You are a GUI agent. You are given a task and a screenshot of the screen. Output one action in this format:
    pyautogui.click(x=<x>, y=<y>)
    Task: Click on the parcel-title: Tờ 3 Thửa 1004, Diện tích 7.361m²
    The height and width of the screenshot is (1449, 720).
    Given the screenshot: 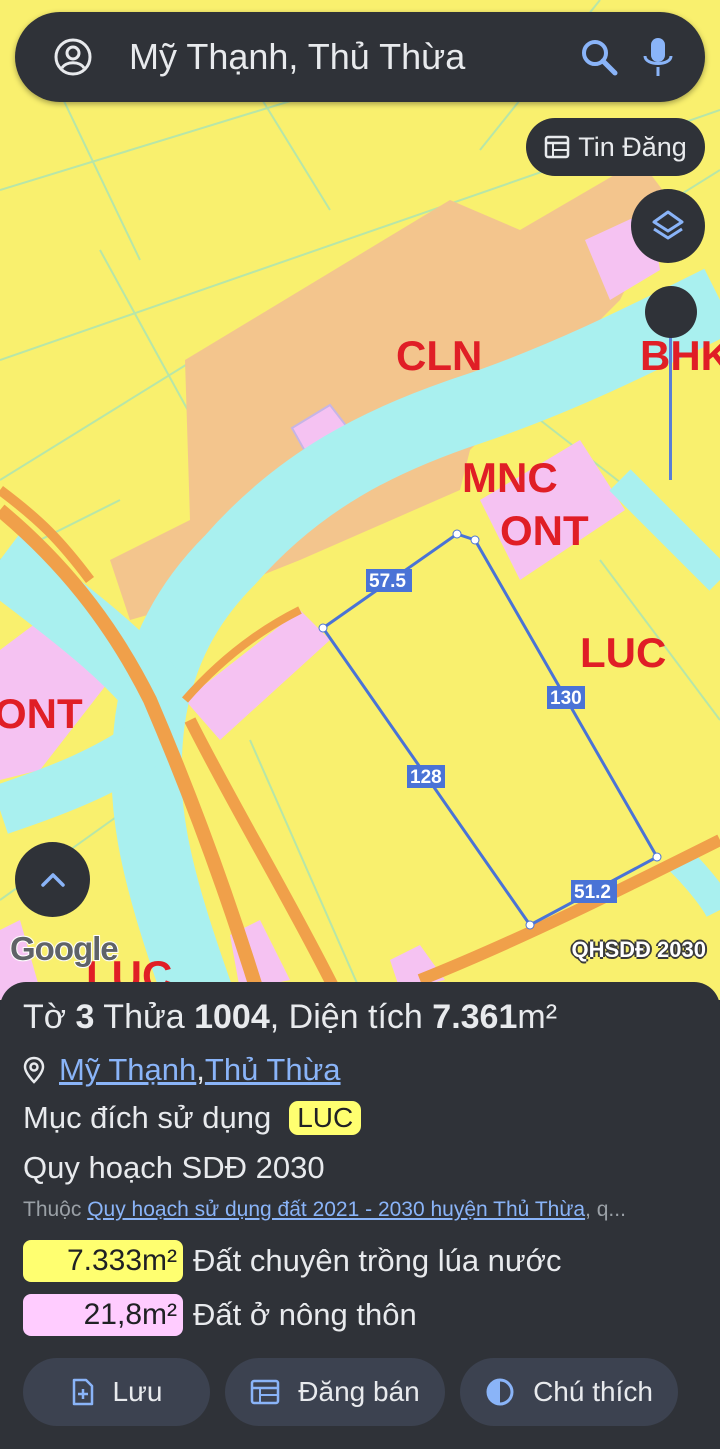 What is the action you would take?
    pyautogui.click(x=290, y=1017)
    